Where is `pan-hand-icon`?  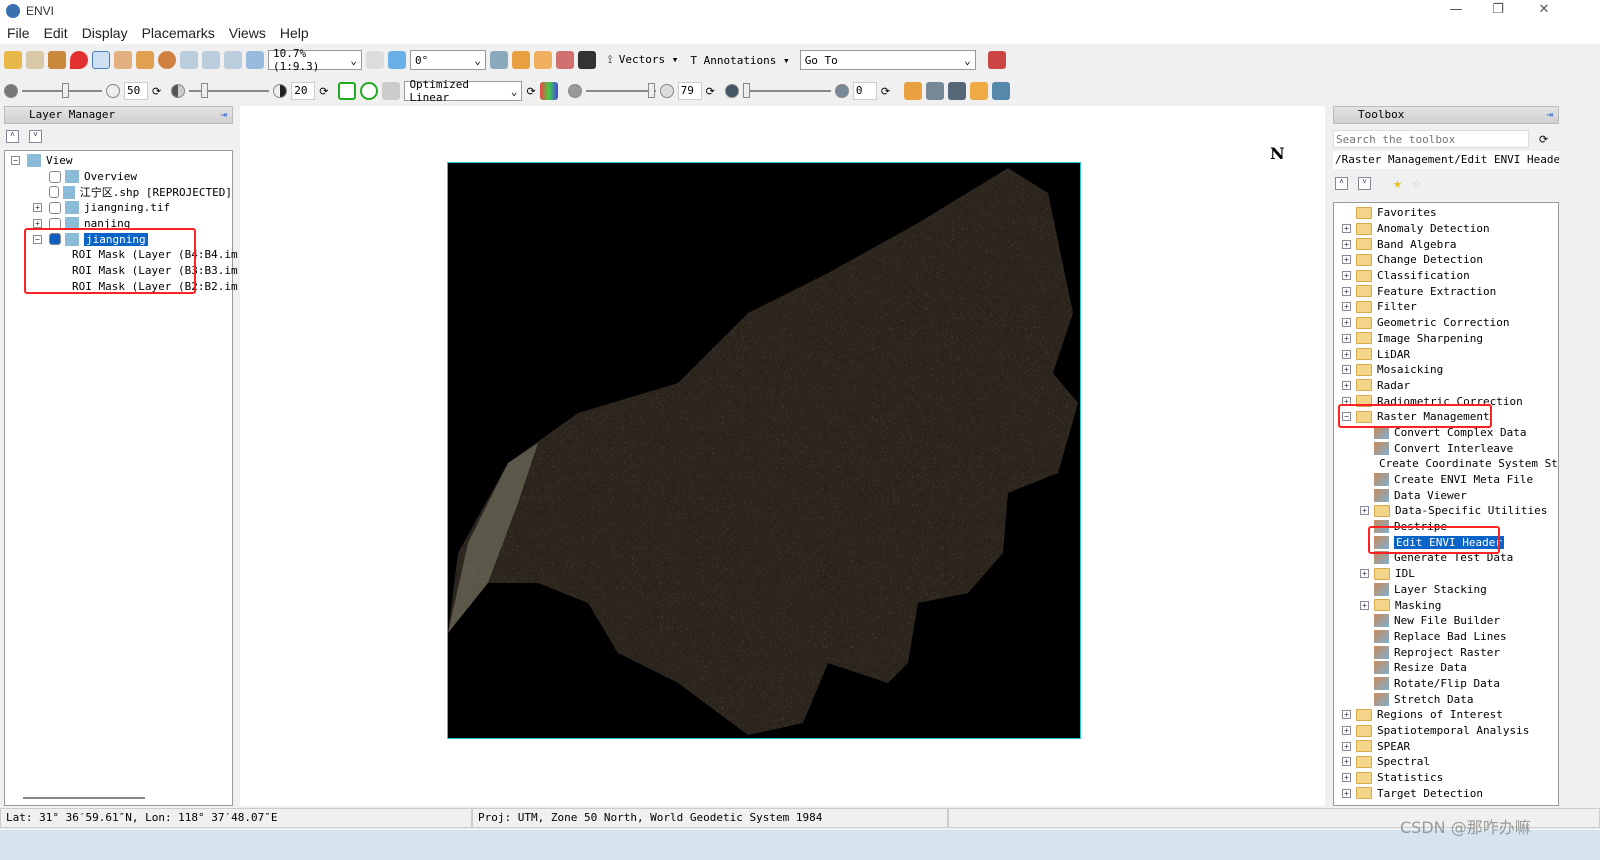 pan-hand-icon is located at coordinates (123, 60).